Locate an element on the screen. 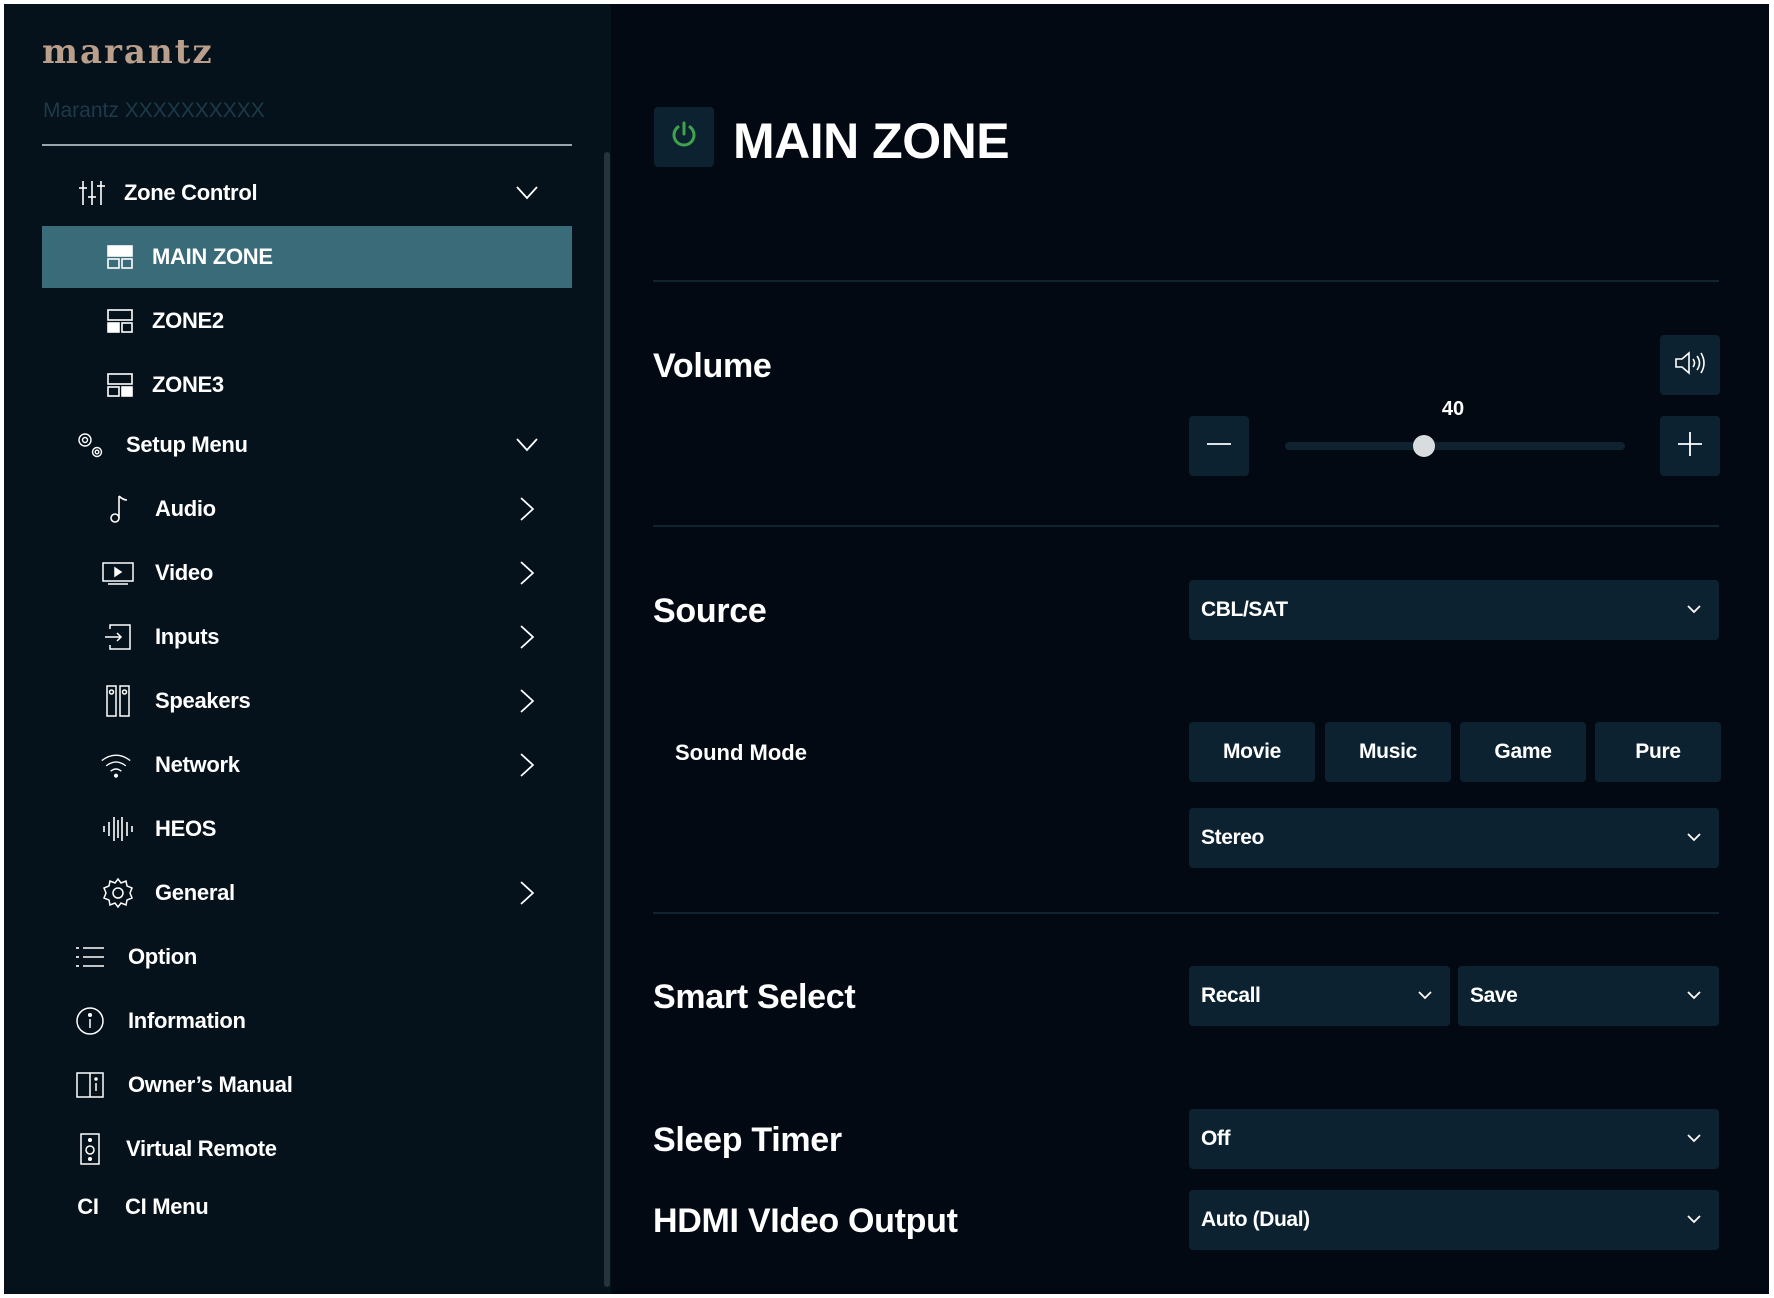 The width and height of the screenshot is (1774, 1298). nav-ci-menu-label: CI Menu is located at coordinates (167, 1206).